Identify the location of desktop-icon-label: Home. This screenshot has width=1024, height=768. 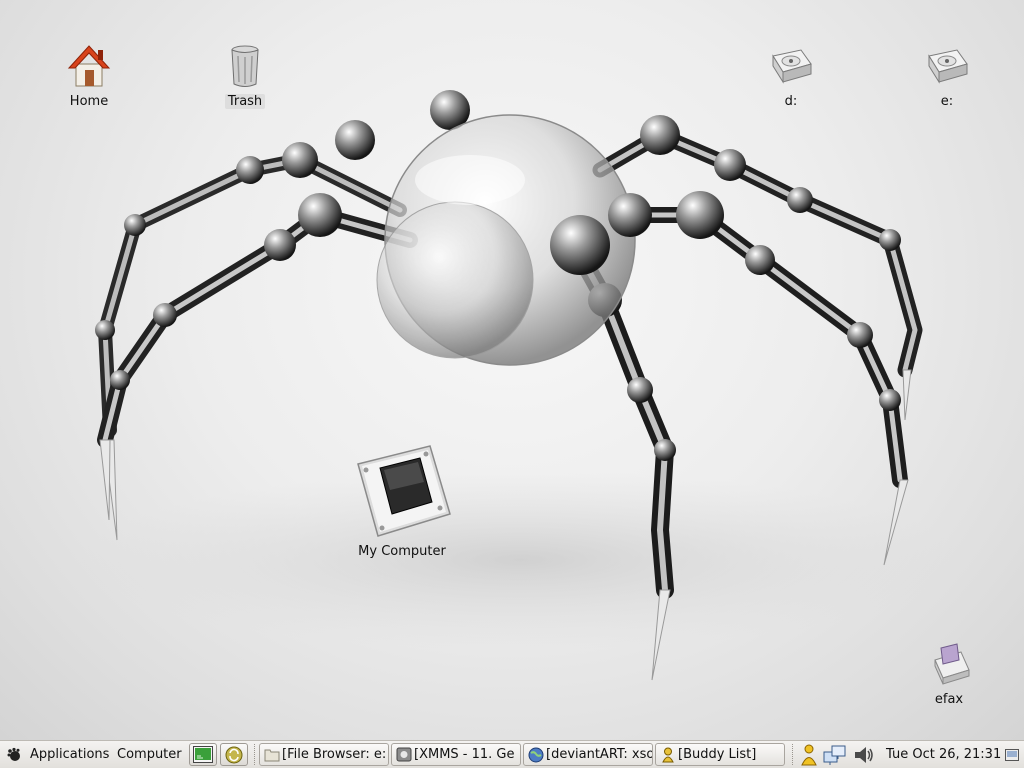
(89, 101).